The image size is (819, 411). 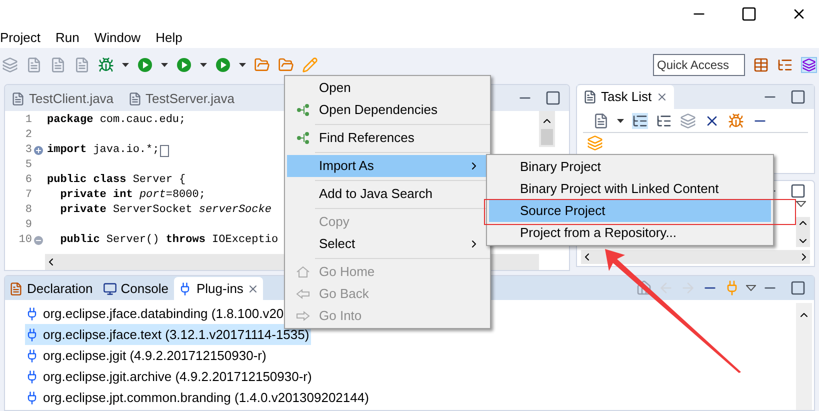 What do you see at coordinates (116, 180) in the screenshot?
I see `code-line: public class Server {` at bounding box center [116, 180].